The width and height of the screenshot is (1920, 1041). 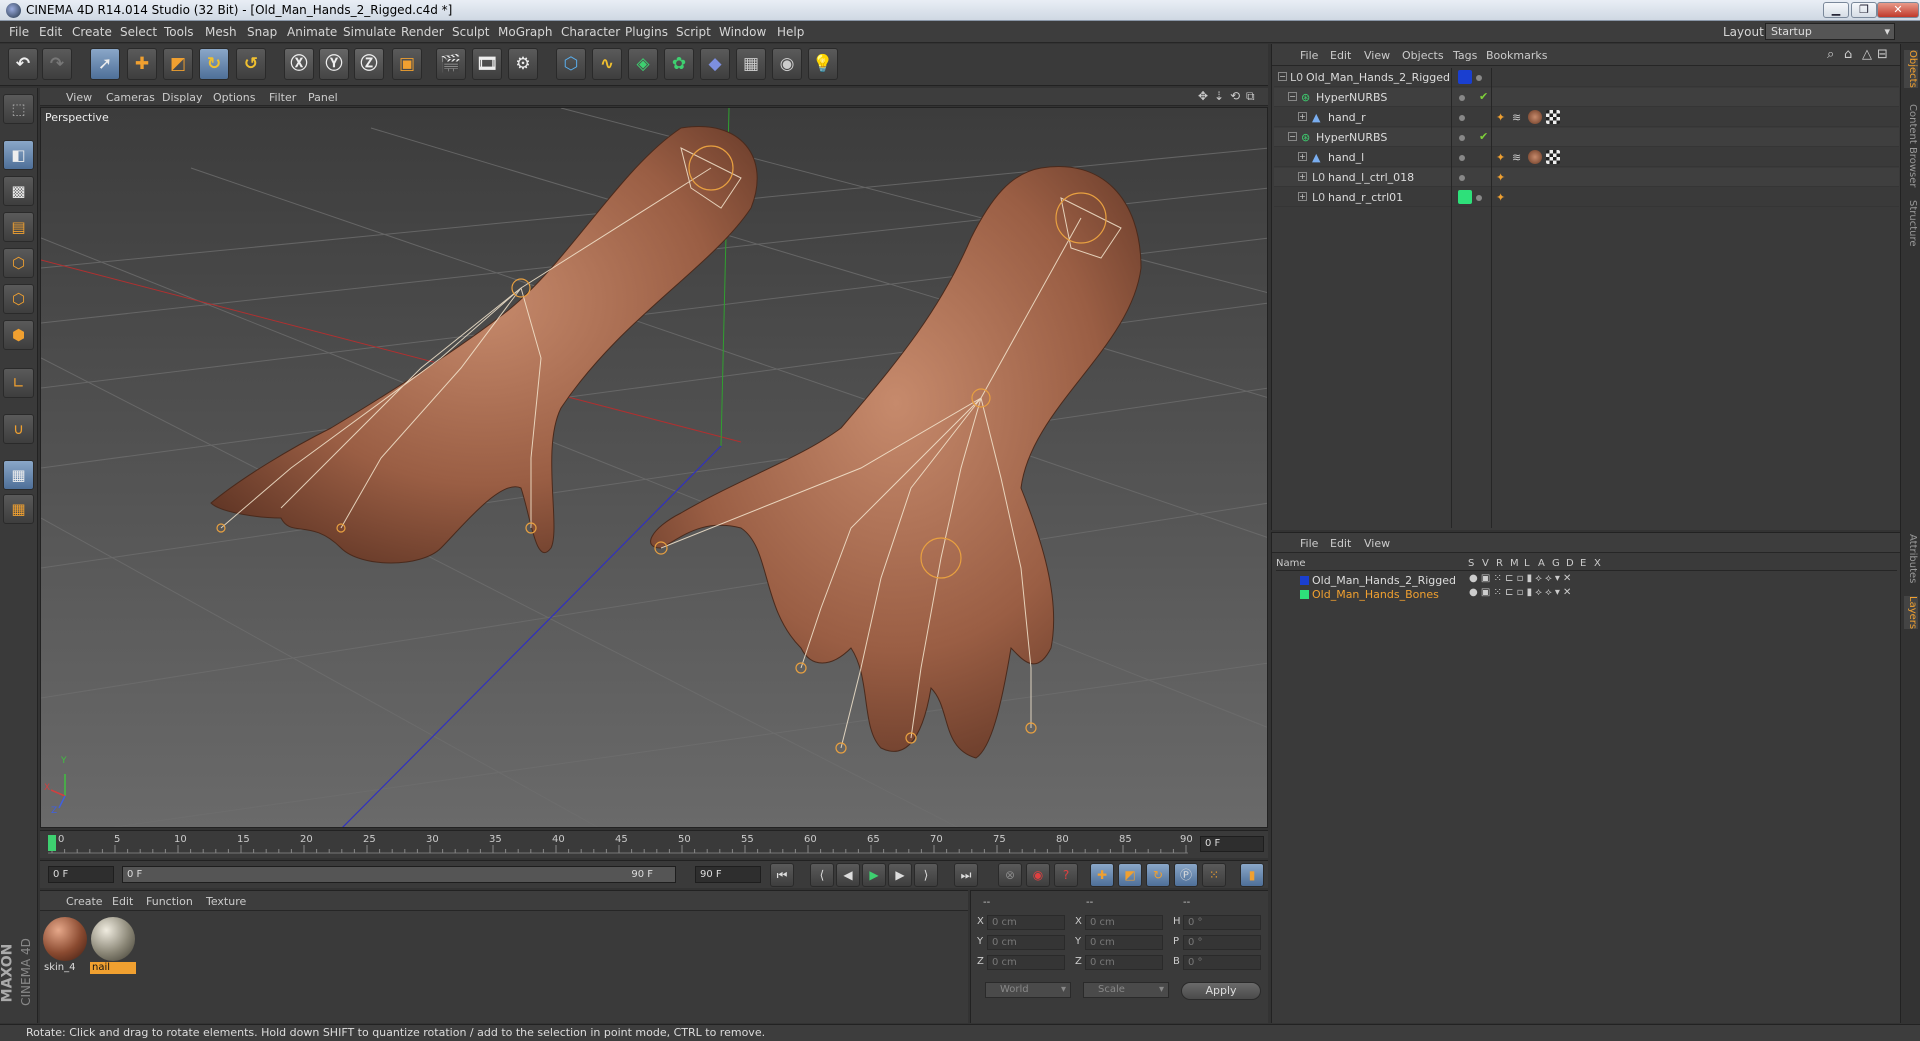 I want to click on menu-mesh: Mesh, so click(x=221, y=32).